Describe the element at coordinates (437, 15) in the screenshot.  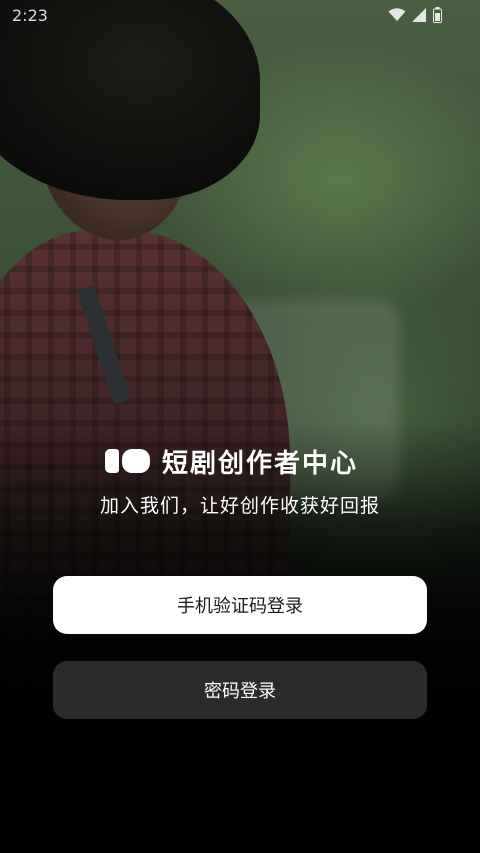
I see `battery-icon` at that location.